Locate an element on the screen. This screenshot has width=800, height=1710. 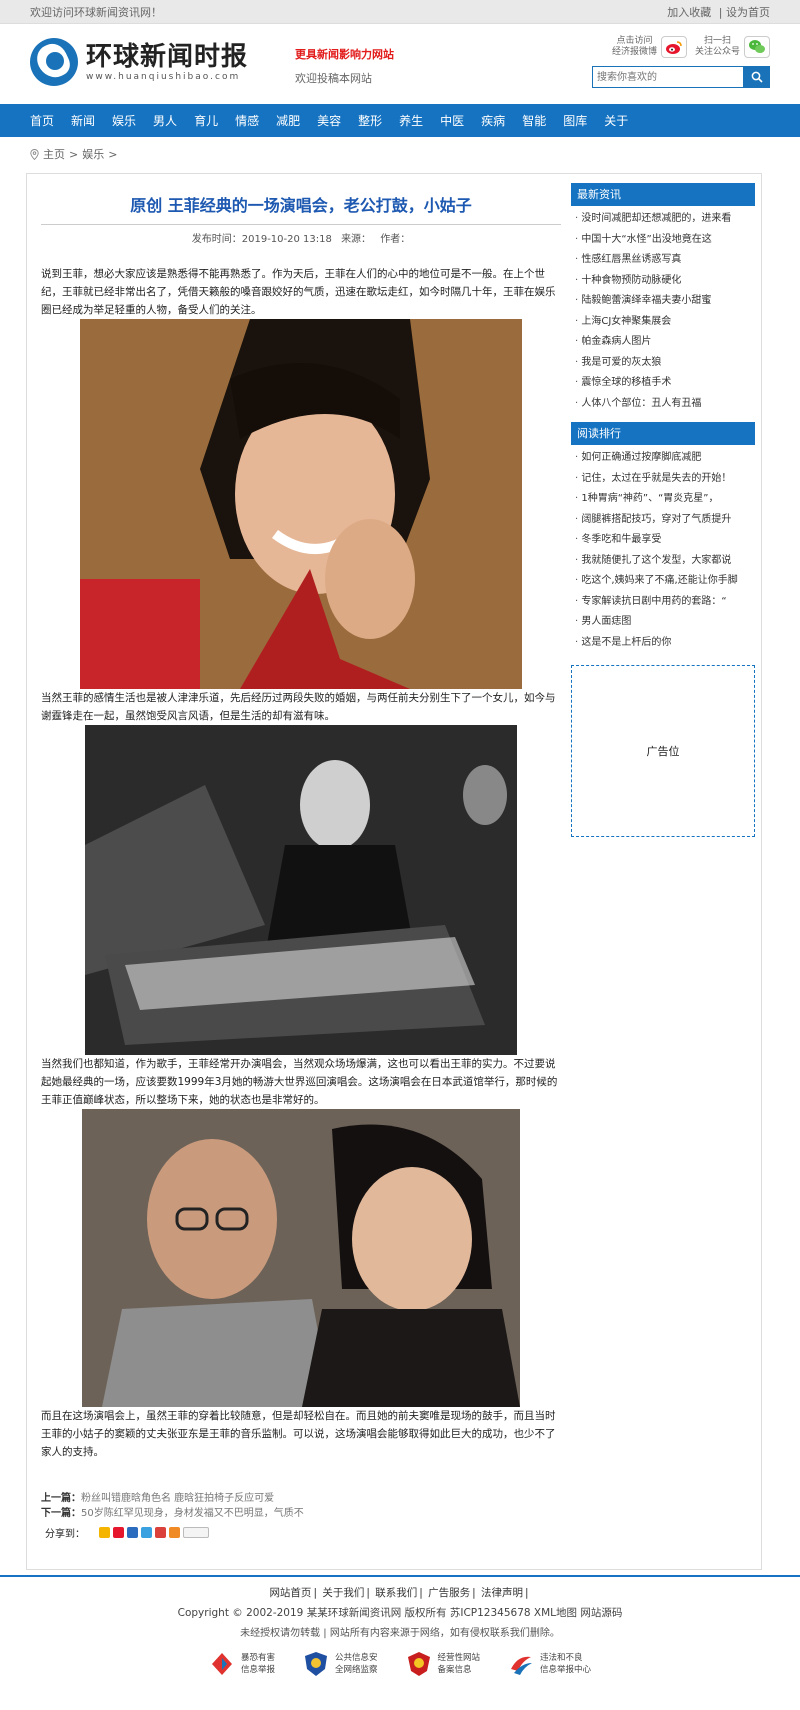
nav-disease: 疾病 is located at coordinates (493, 120).